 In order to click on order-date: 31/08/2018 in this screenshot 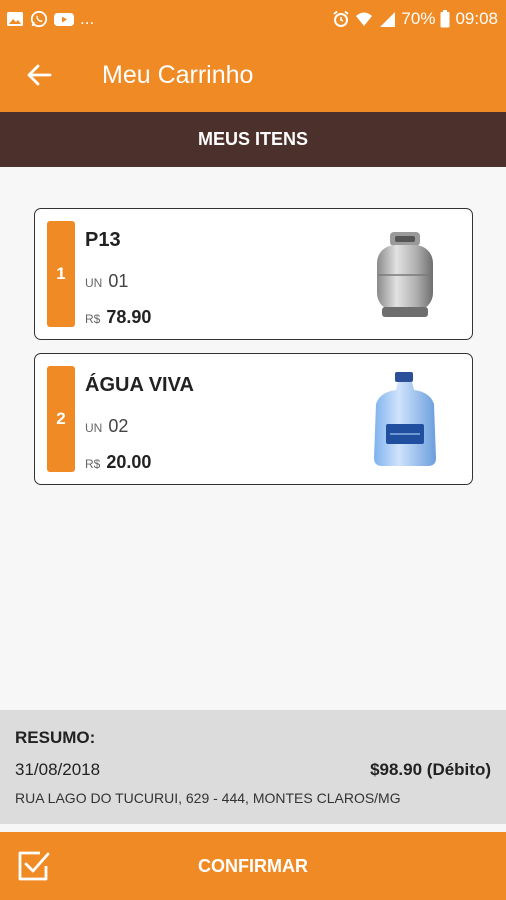, I will do `click(58, 769)`.